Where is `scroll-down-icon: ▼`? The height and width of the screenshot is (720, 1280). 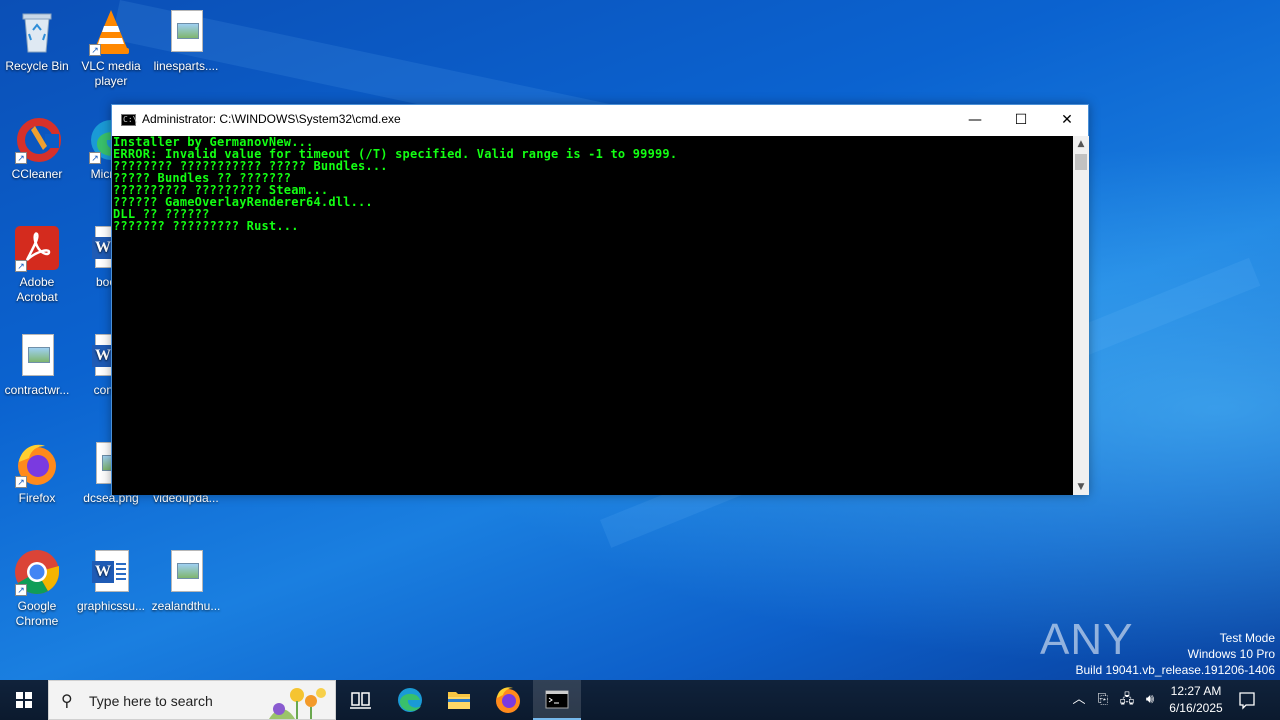 scroll-down-icon: ▼ is located at coordinates (1081, 487).